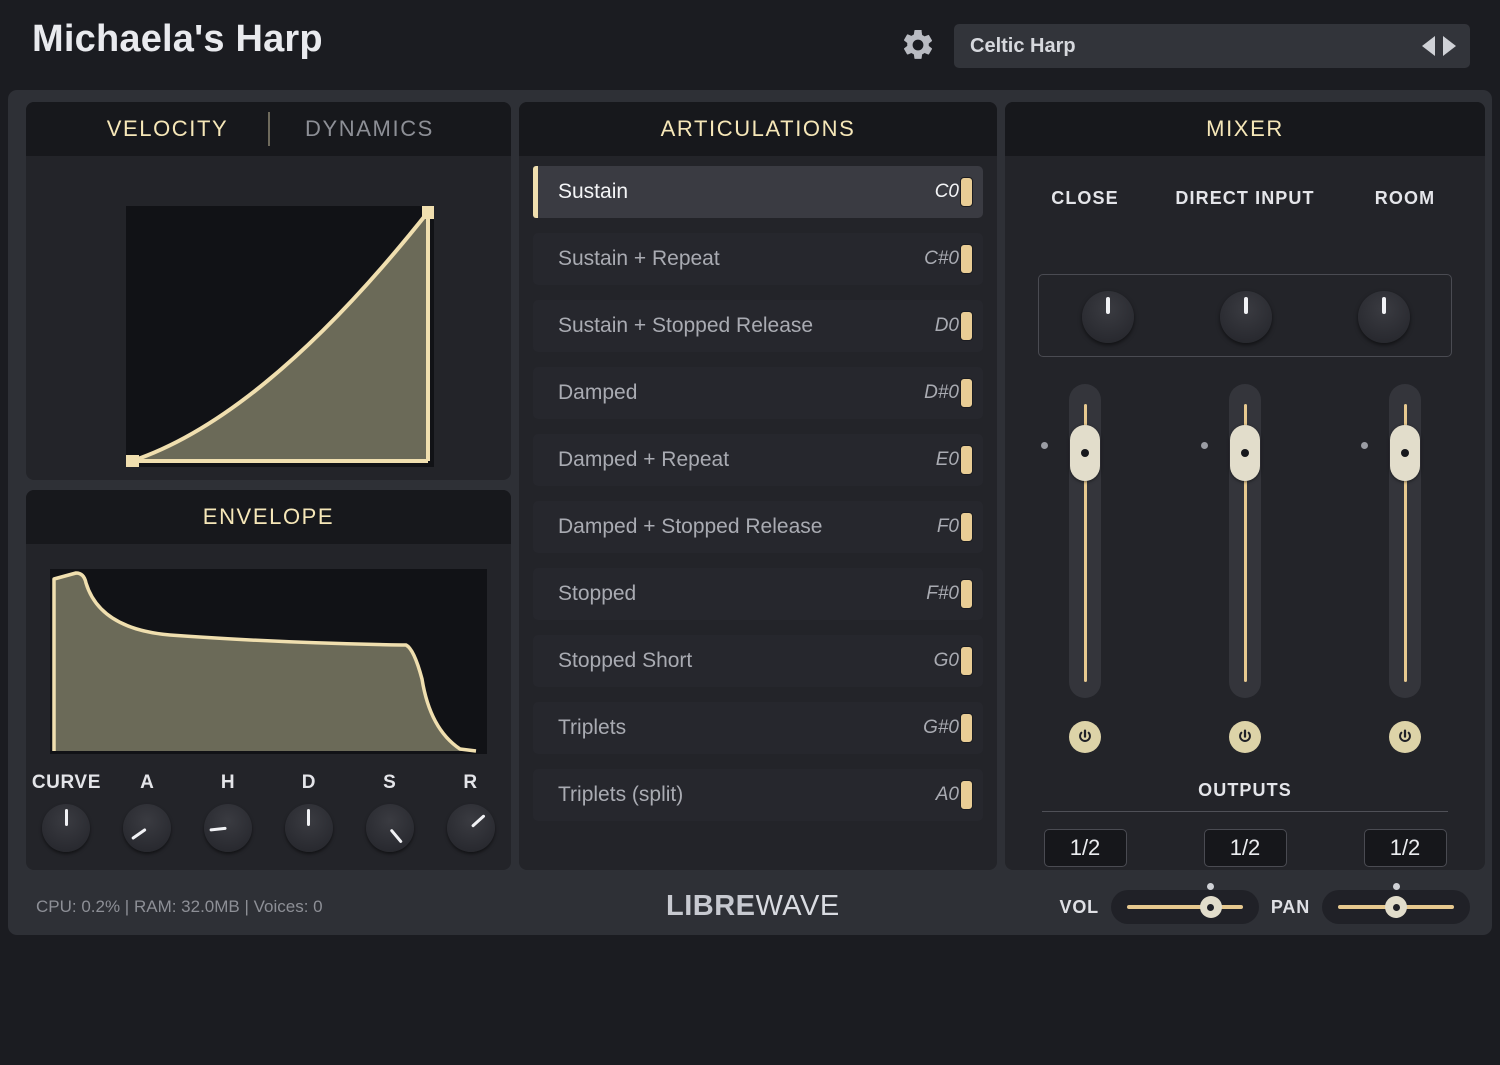  What do you see at coordinates (758, 728) in the screenshot?
I see `articulation-row: Triplets G#0` at bounding box center [758, 728].